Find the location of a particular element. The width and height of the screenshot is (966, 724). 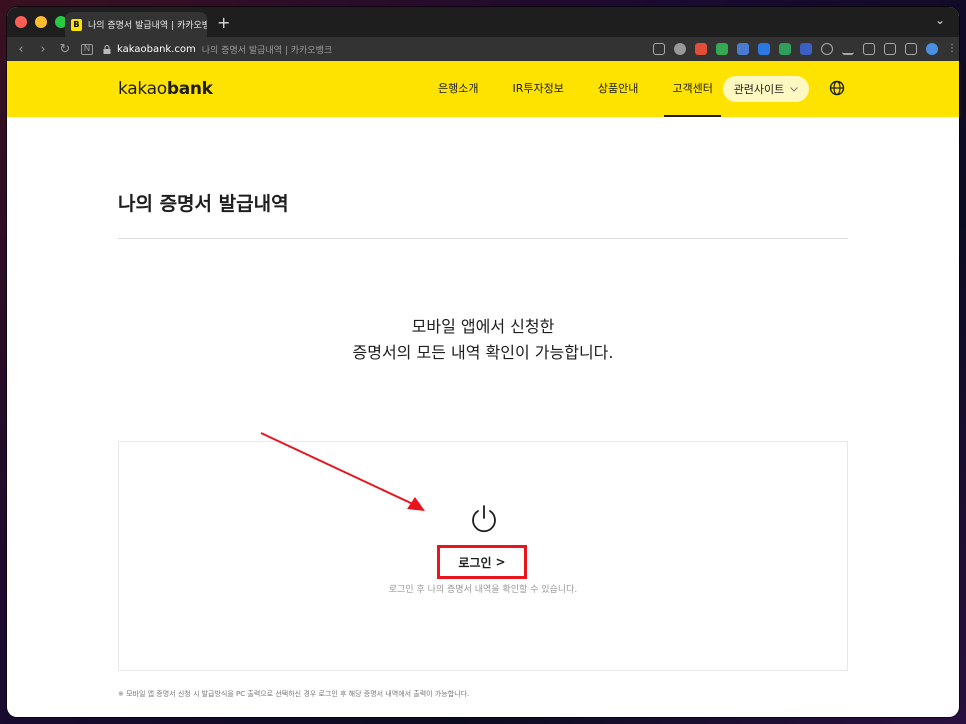

site-header: kakaobank 은행소개 IR투자정보 상품안내 고객센터 관련사이트 is located at coordinates (483, 89).